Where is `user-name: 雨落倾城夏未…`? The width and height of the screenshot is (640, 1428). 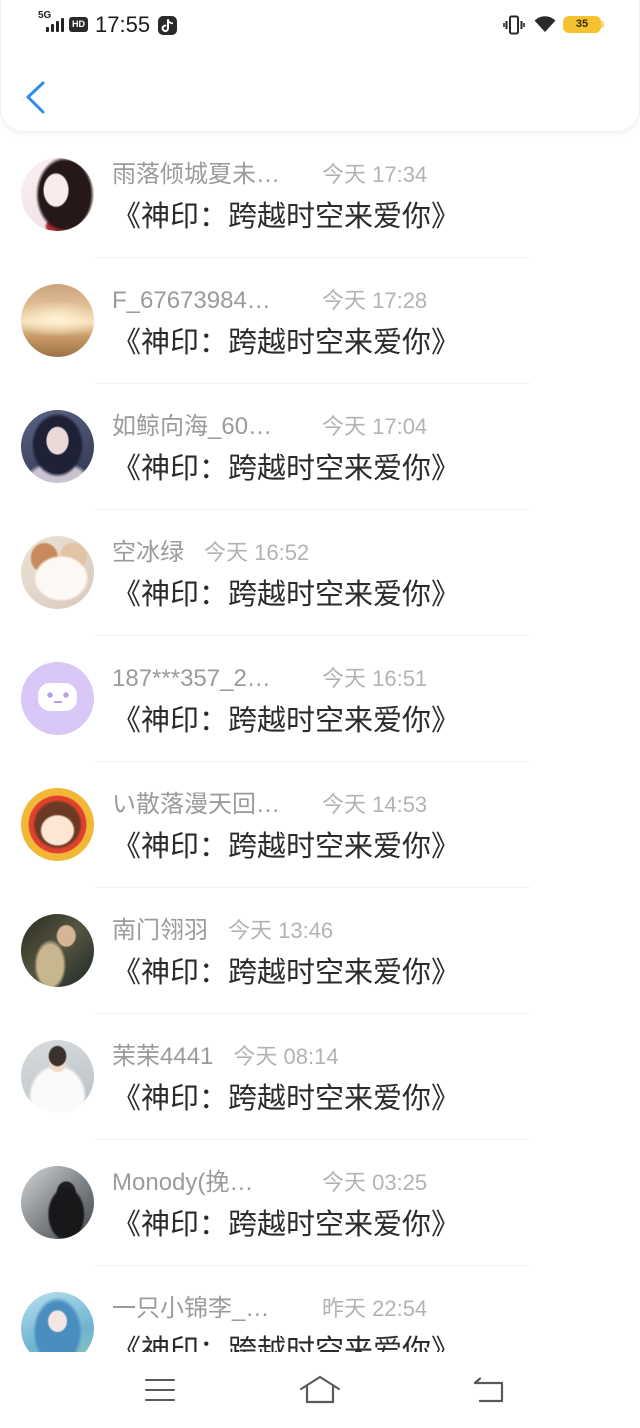
user-name: 雨落倾城夏未… is located at coordinates (196, 174).